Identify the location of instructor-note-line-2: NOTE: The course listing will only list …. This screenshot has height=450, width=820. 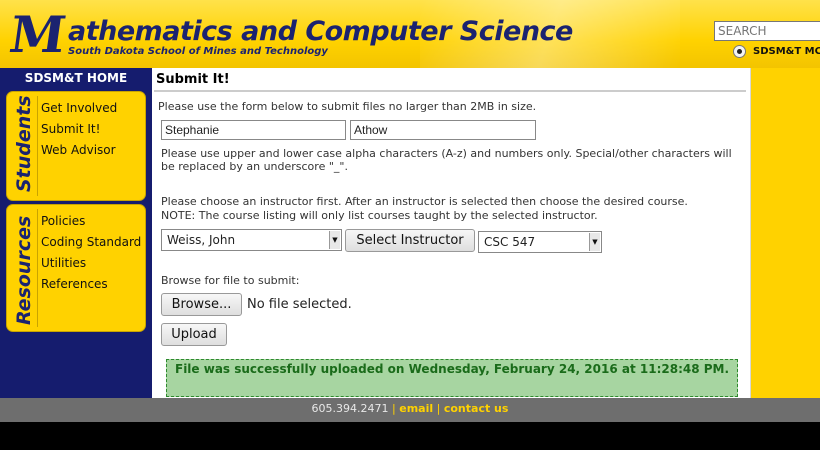
(379, 215).